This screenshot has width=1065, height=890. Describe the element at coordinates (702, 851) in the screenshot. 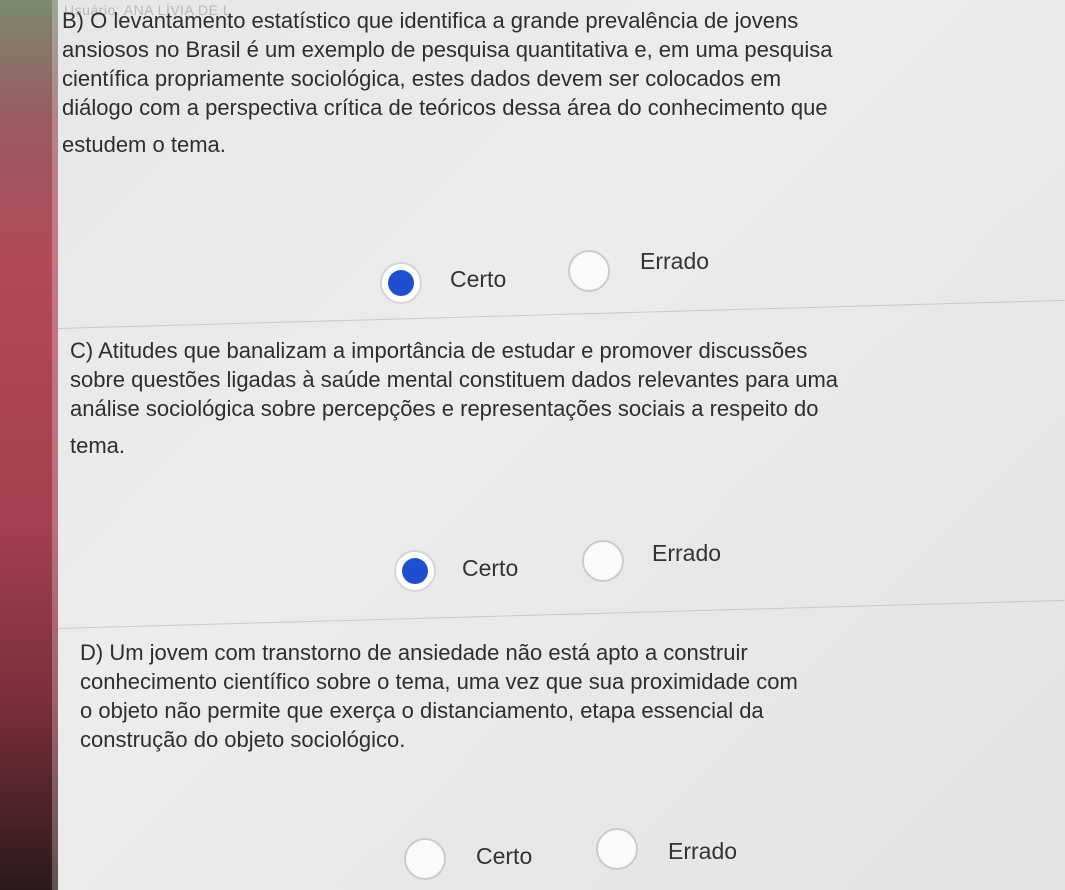

I see `question-d-errado-label: Errado` at that location.